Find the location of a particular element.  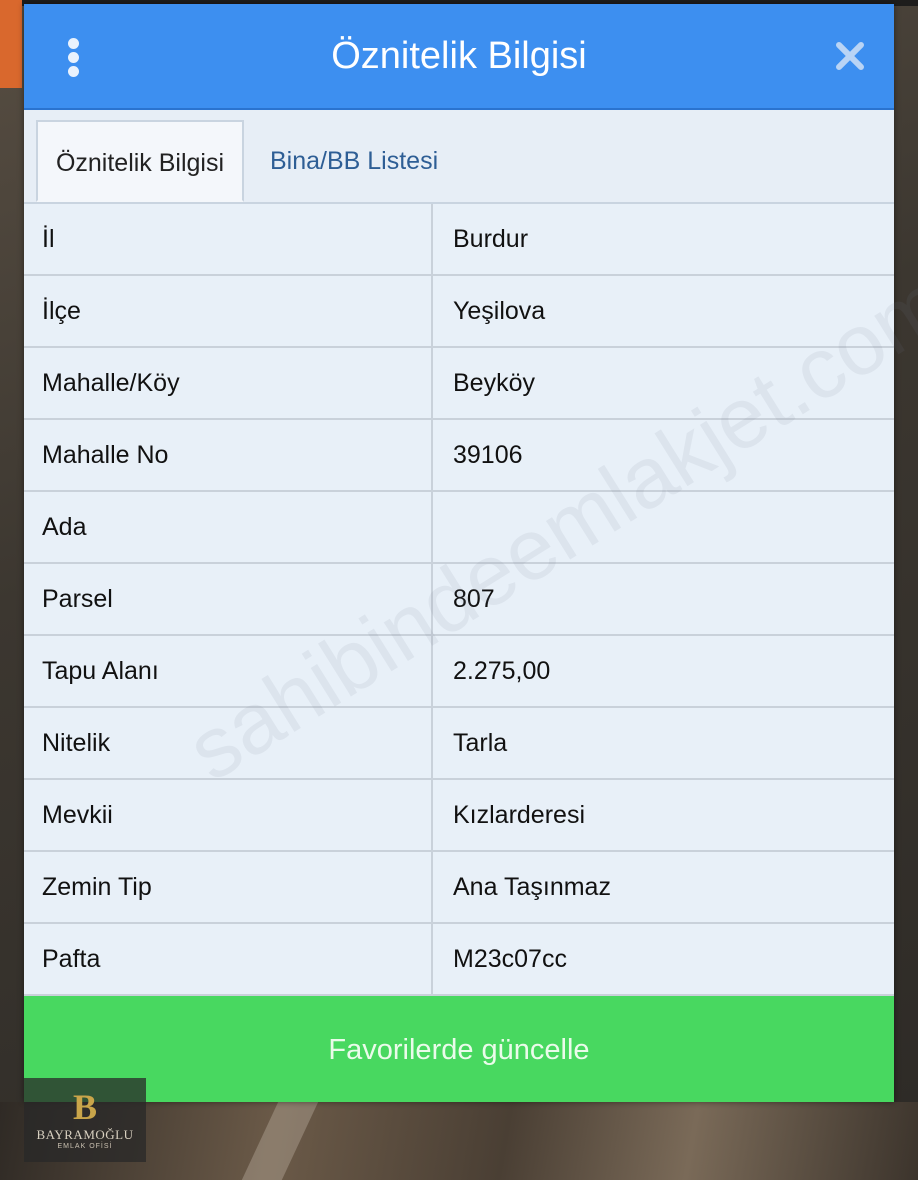

table-row: Ada is located at coordinates (459, 528).